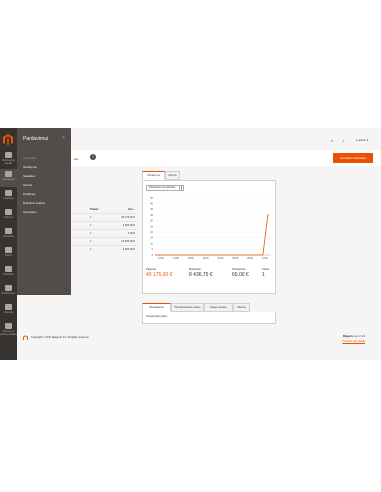  I want to click on nav-item-8: Sistema, so click(8, 311).